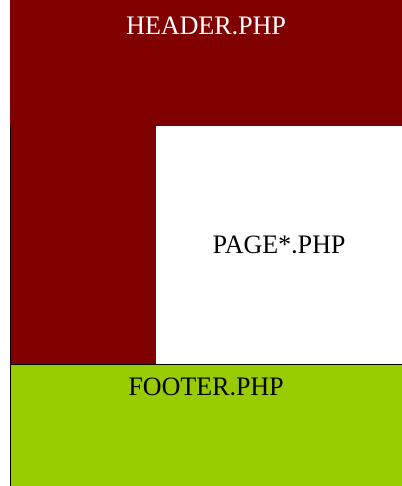 The image size is (402, 486). What do you see at coordinates (206, 386) in the screenshot?
I see `footer-label: FOOTER.PHP` at bounding box center [206, 386].